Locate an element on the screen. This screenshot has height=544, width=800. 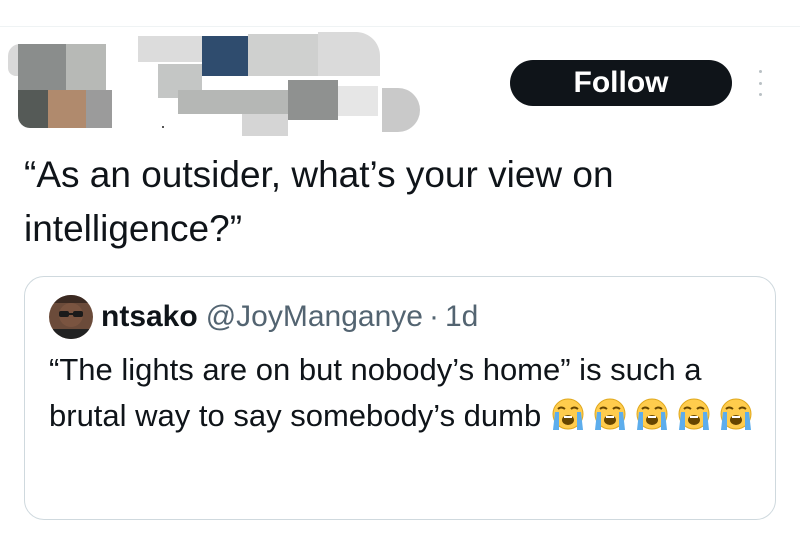
censored-author-header is located at coordinates (218, 84).